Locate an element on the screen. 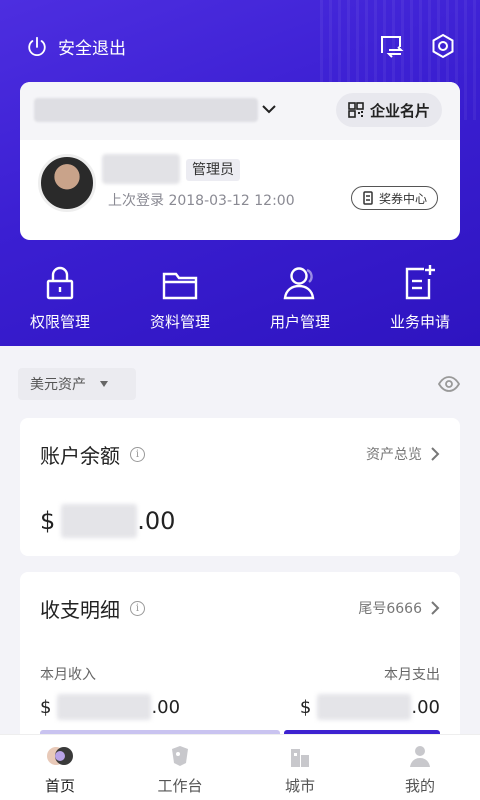  shortcut-users: 用户管理 is located at coordinates (300, 297).